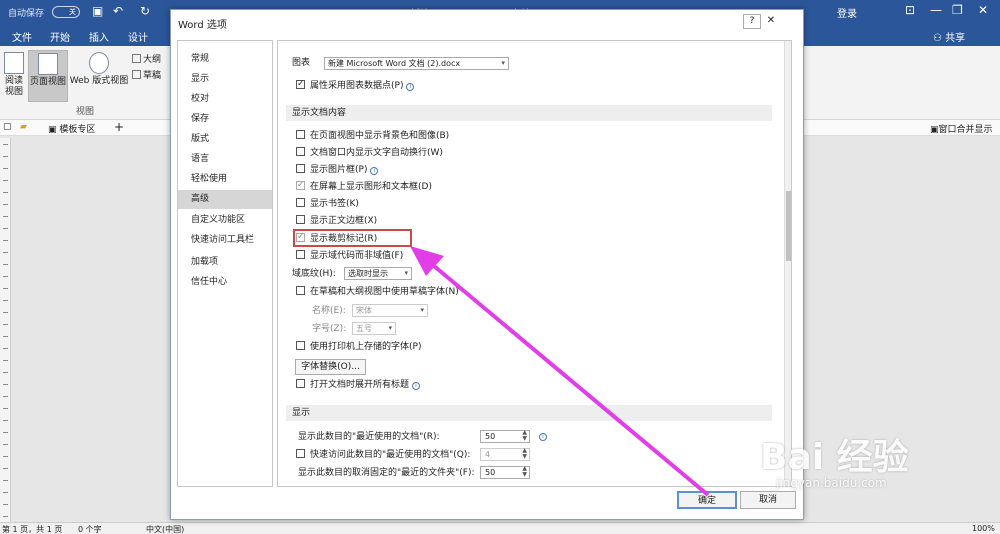 This screenshot has width=1000, height=534. What do you see at coordinates (957, 10) in the screenshot?
I see `restore-icon: ❐` at bounding box center [957, 10].